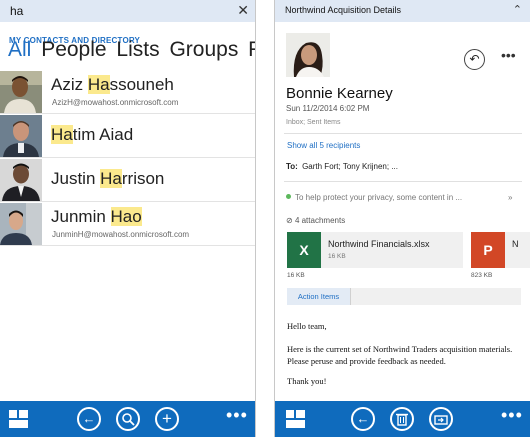  What do you see at coordinates (304, 250) in the screenshot?
I see `excel-icon: X` at bounding box center [304, 250].